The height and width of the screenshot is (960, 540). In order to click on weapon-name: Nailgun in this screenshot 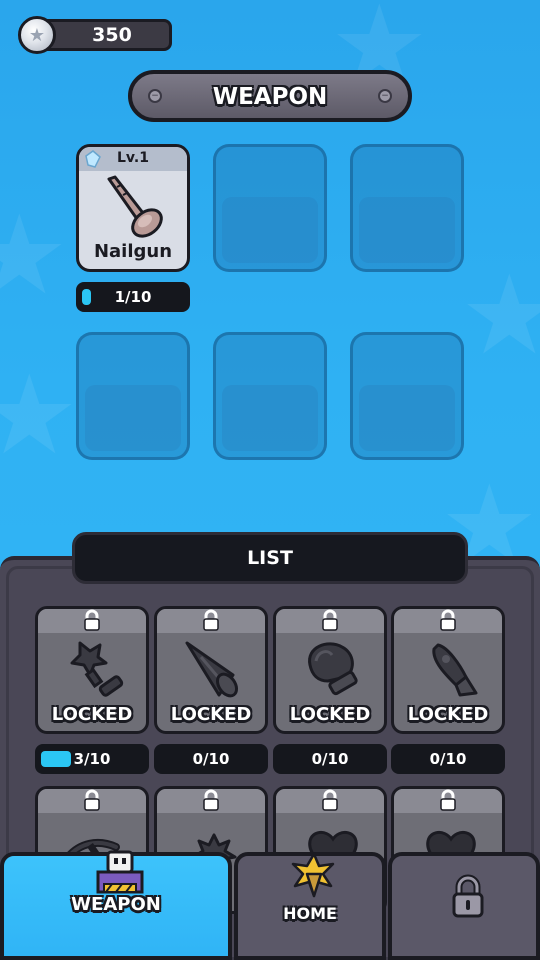, I will do `click(133, 251)`.